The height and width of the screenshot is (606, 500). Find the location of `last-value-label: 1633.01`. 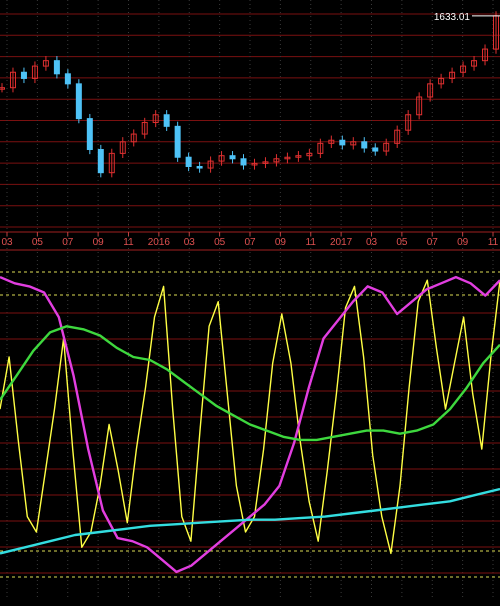

last-value-label: 1633.01 is located at coordinates (452, 17).